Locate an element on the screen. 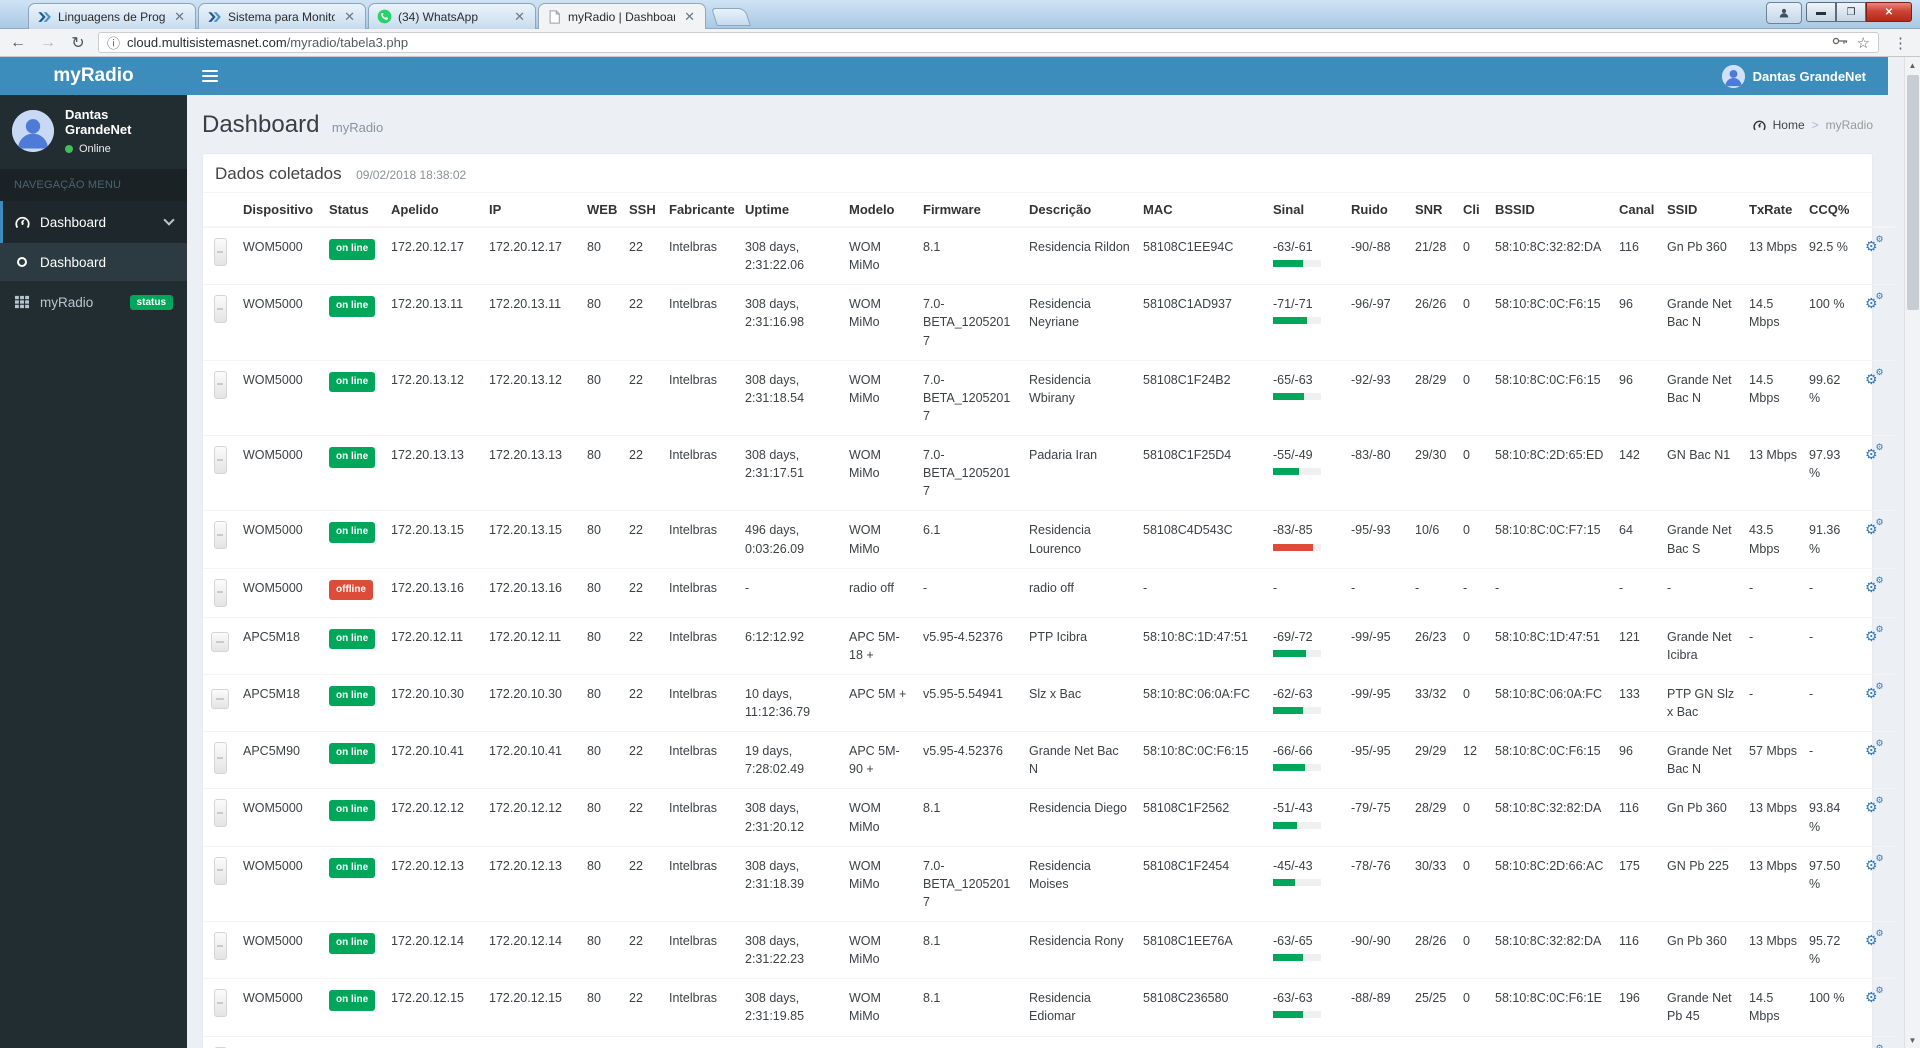 This screenshot has width=1920, height=1048. panel-timestamp: 09/02/2018 18:38:02 is located at coordinates (411, 175).